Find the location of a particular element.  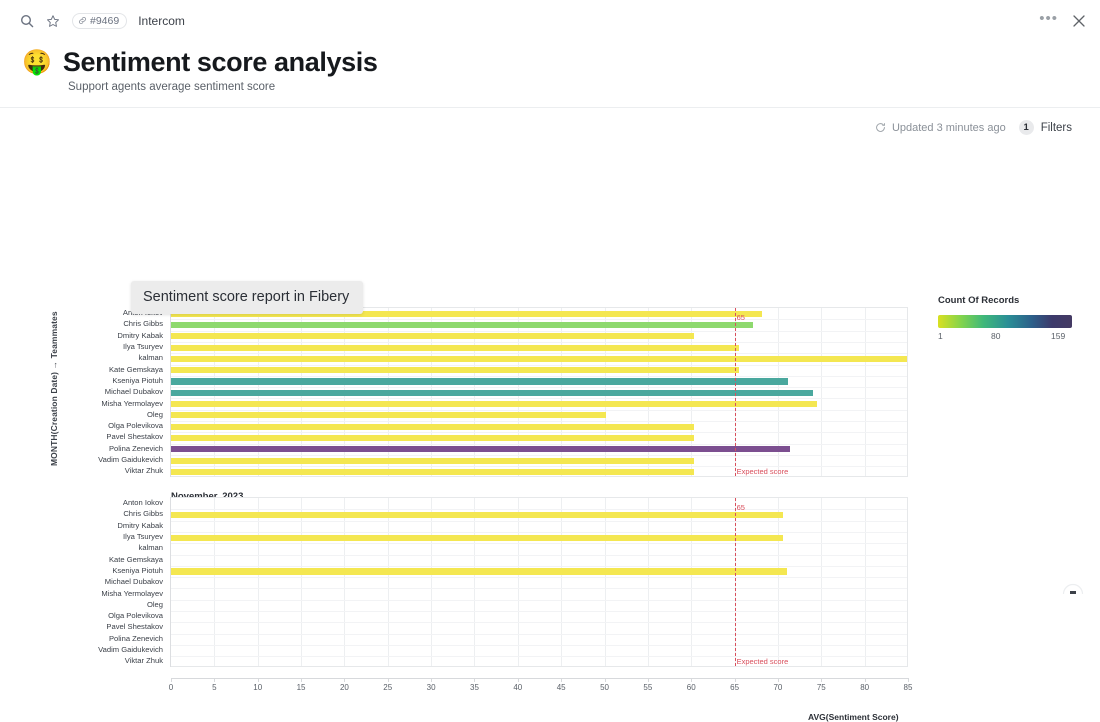

legend-gradient-bar is located at coordinates (1005, 322).